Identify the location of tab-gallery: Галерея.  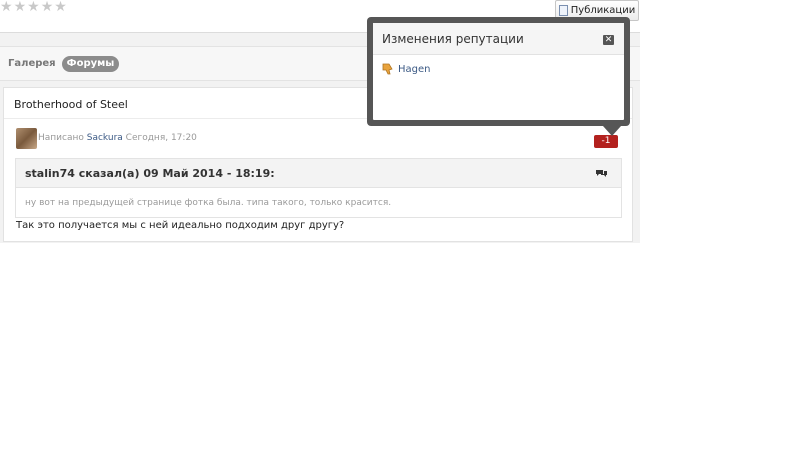
(32, 64).